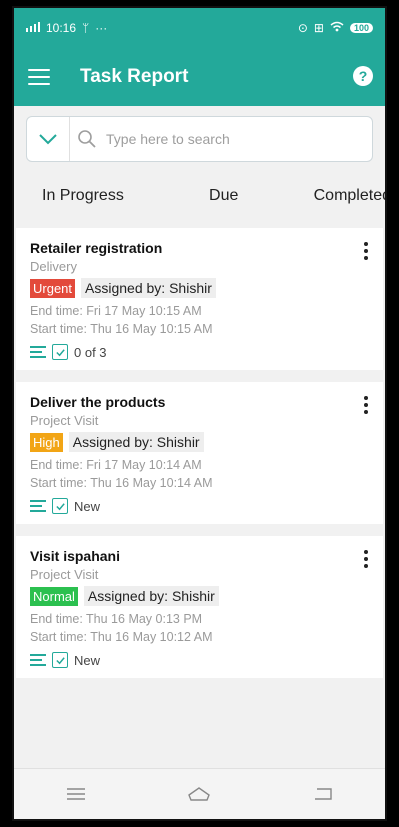  Describe the element at coordinates (199, 28) in the screenshot. I see `status-bar: 10:16 ᛘ ··· ⊙ ⊞ 100` at that location.